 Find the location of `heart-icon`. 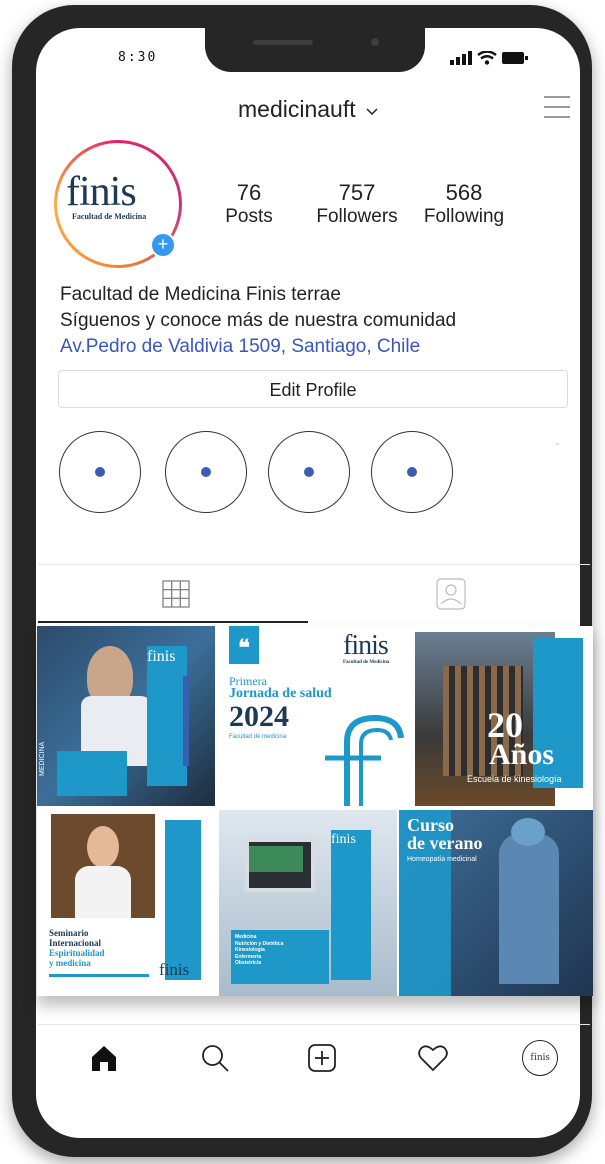

heart-icon is located at coordinates (433, 1058).